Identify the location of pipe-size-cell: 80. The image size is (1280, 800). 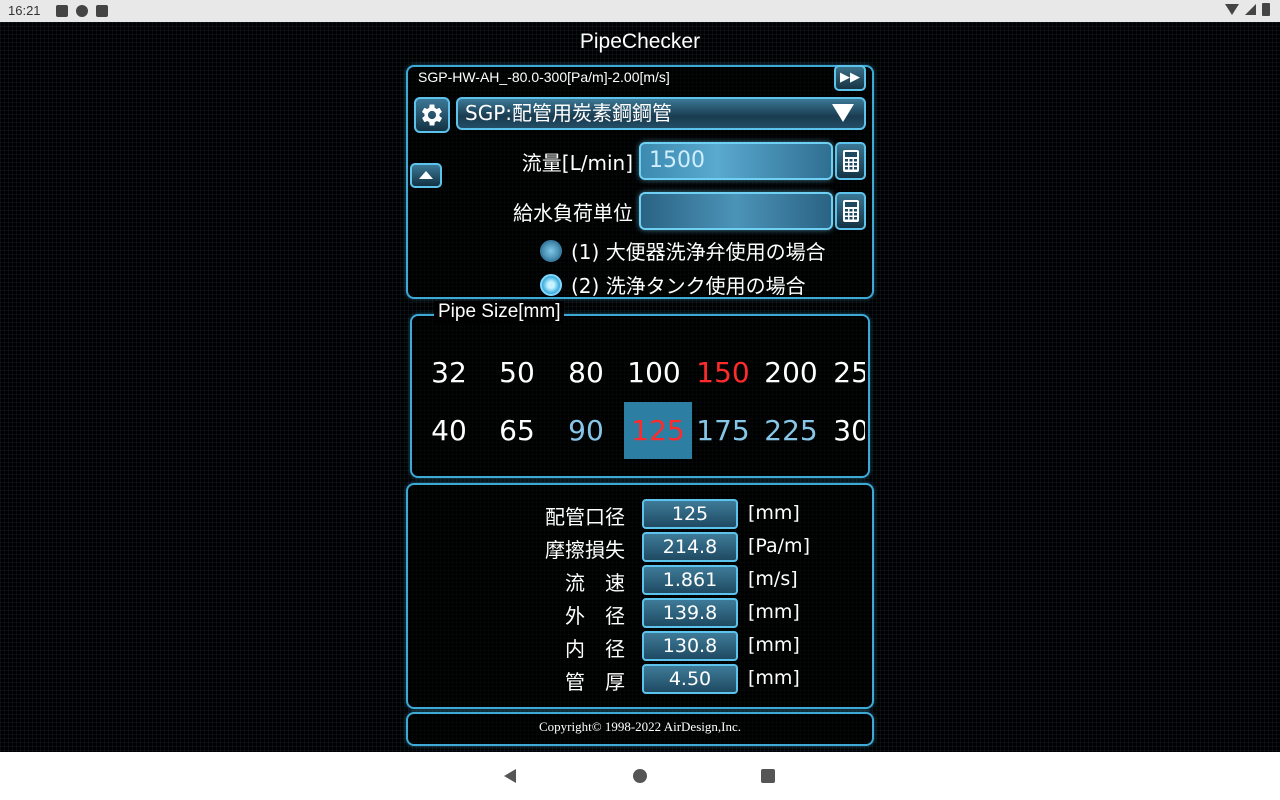
(586, 372).